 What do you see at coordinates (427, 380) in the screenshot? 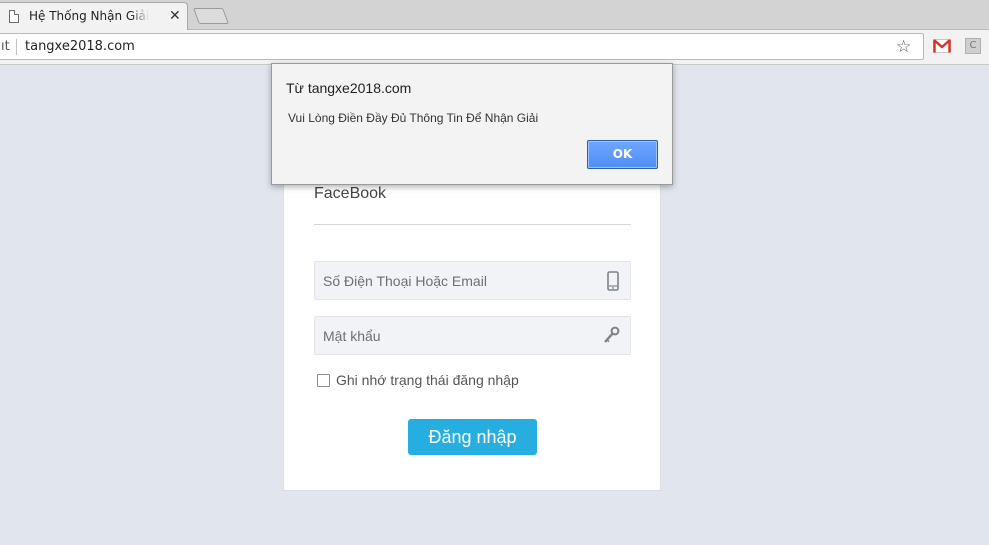
I see `remember-label: Ghi nhớ trạng thái đăng nhập` at bounding box center [427, 380].